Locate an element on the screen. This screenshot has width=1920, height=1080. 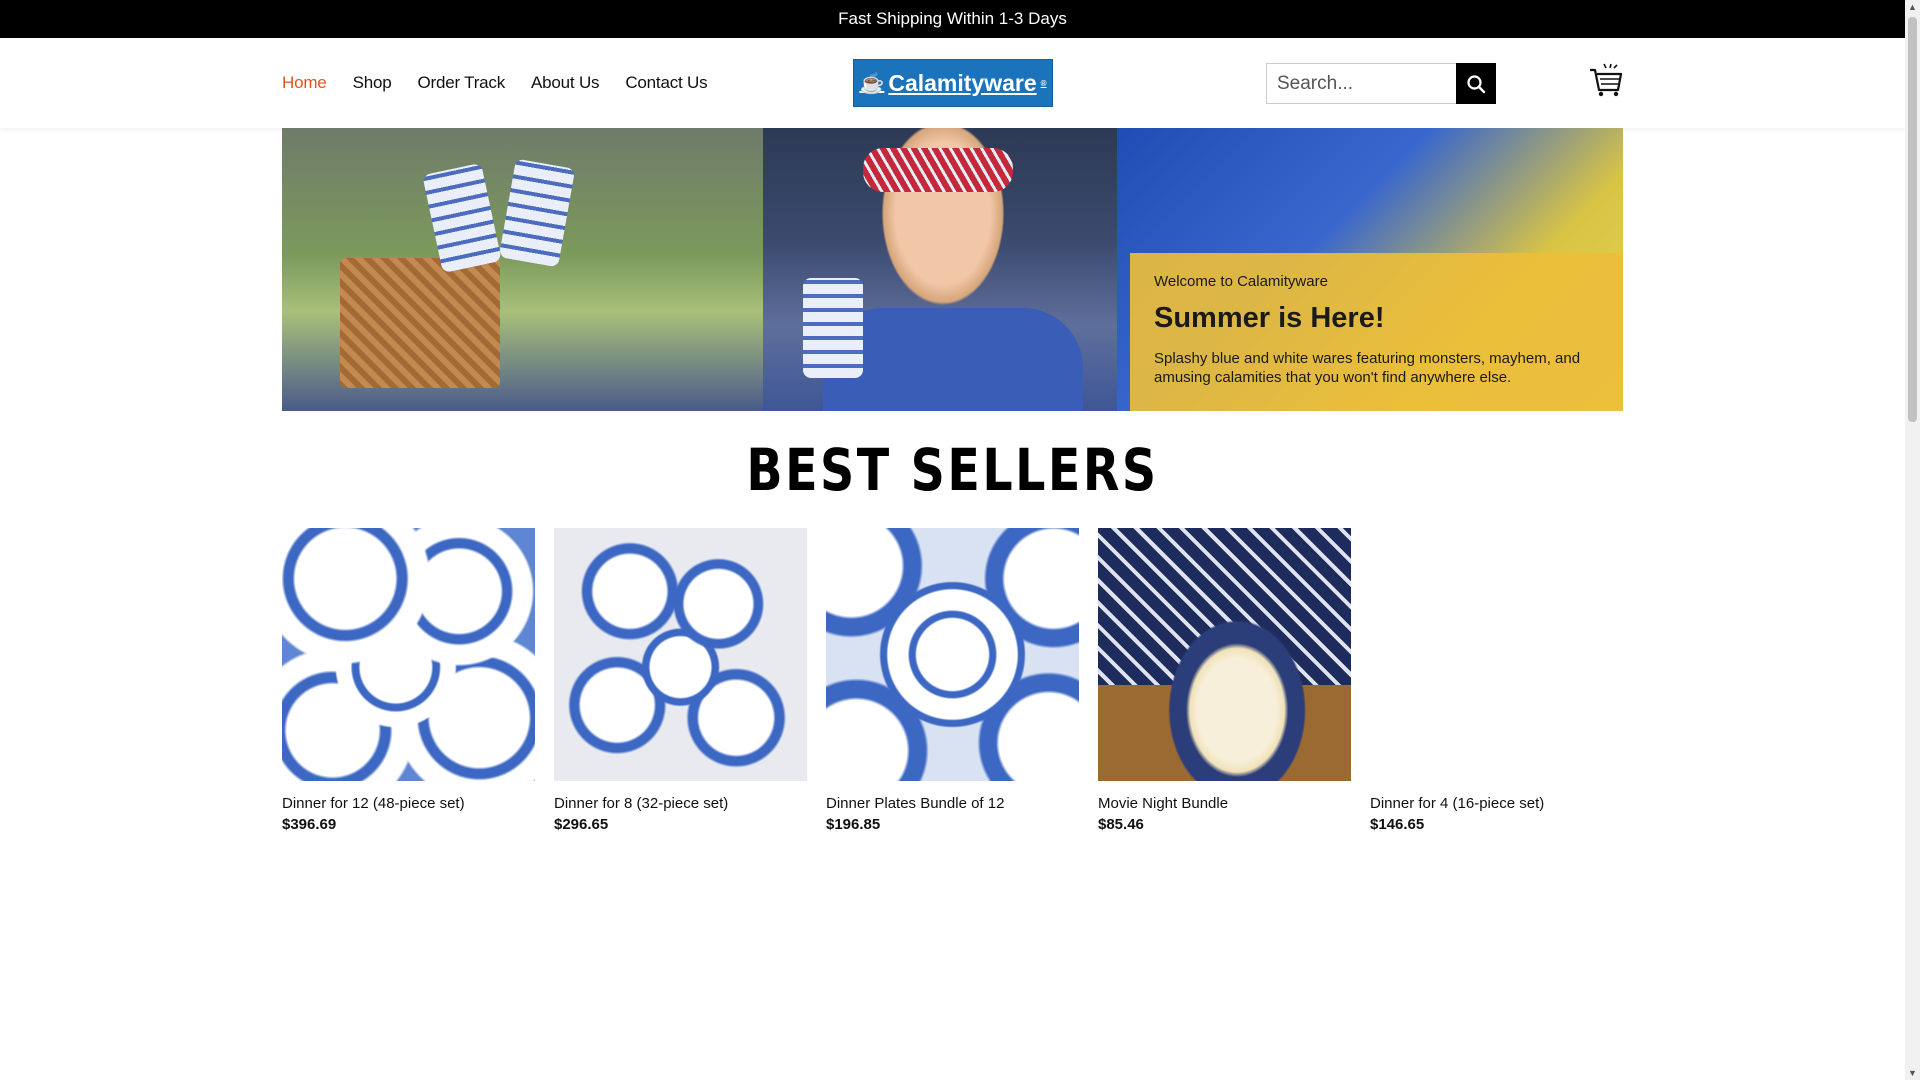
nav-order-track: Order Track is located at coordinates (461, 83).